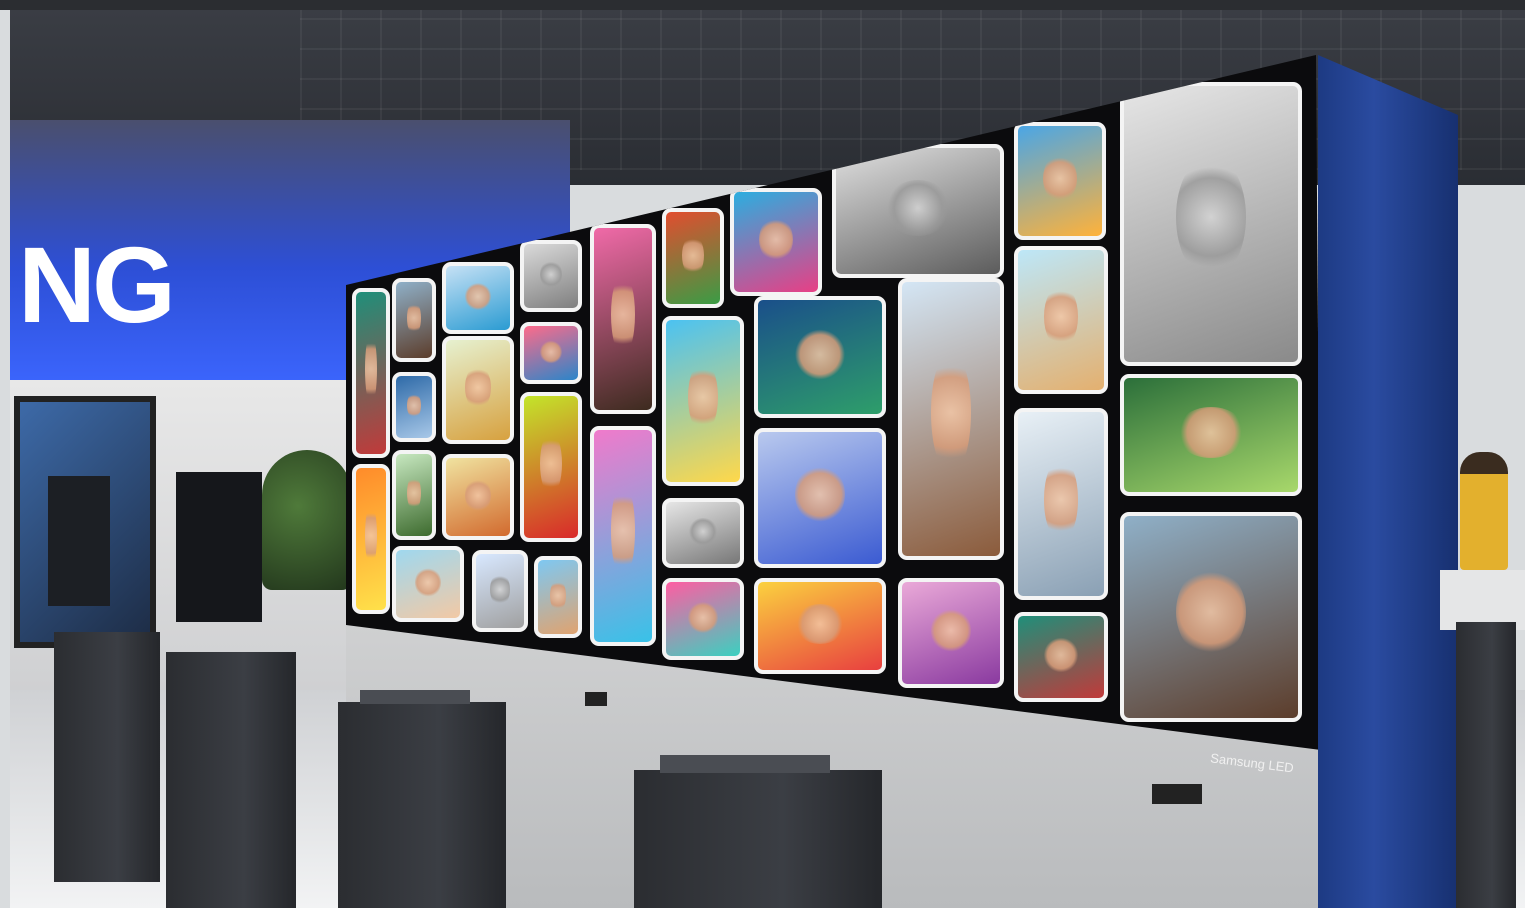 The width and height of the screenshot is (1525, 908). What do you see at coordinates (97, 284) in the screenshot?
I see `brand-sign: NG` at bounding box center [97, 284].